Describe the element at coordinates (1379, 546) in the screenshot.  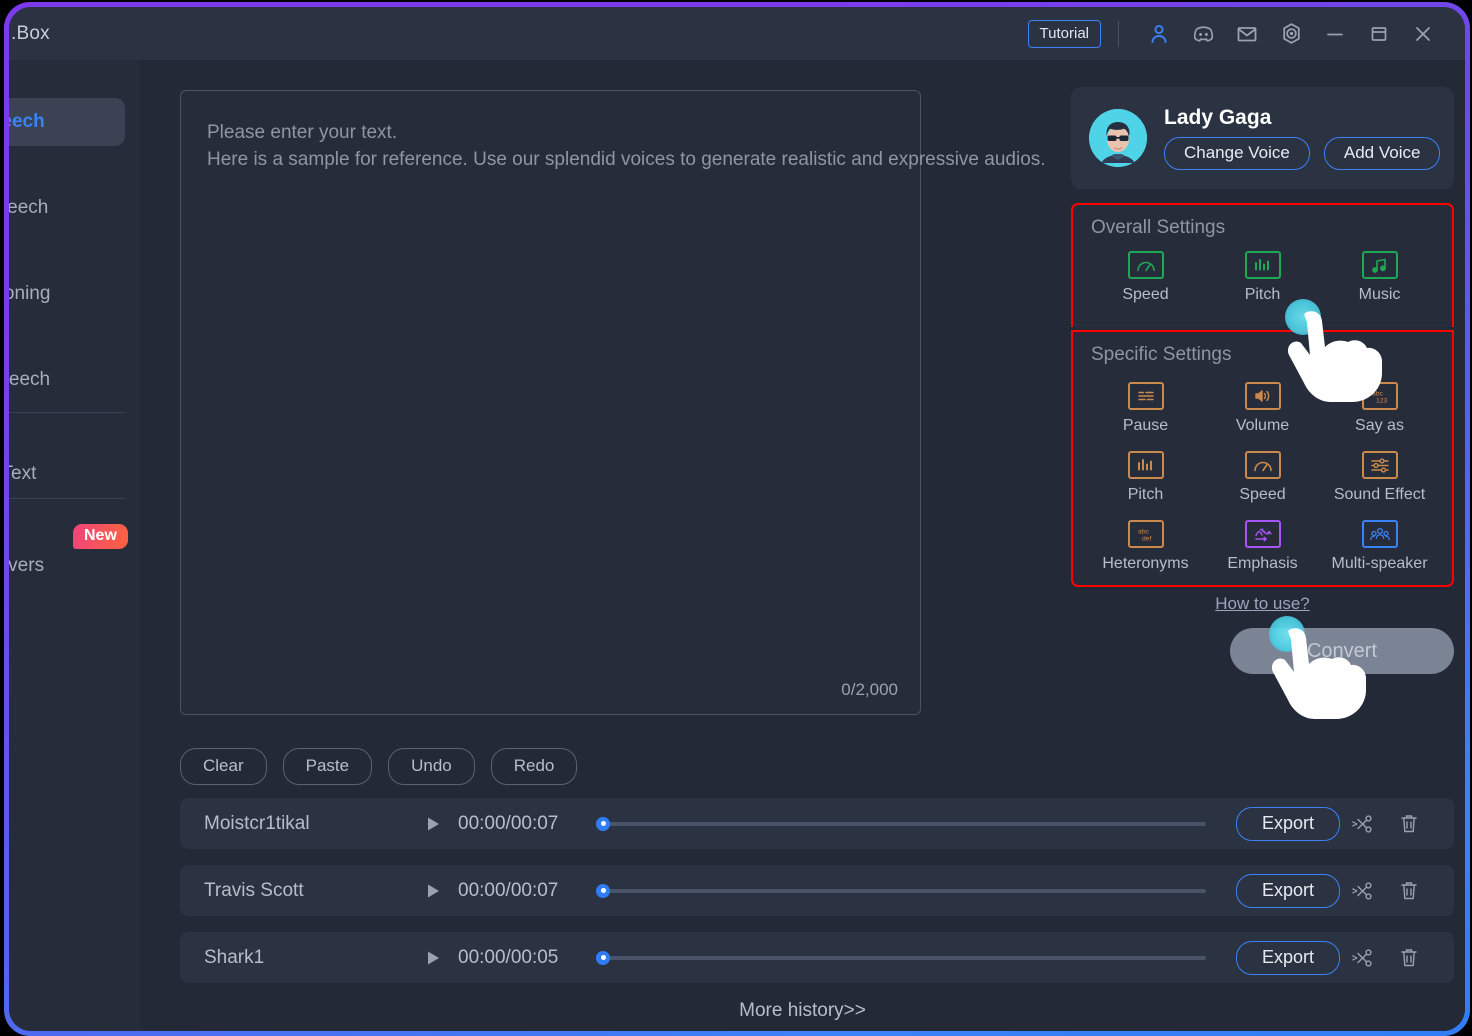
I see `specific-multi-speaker-button: Multi-speaker` at that location.